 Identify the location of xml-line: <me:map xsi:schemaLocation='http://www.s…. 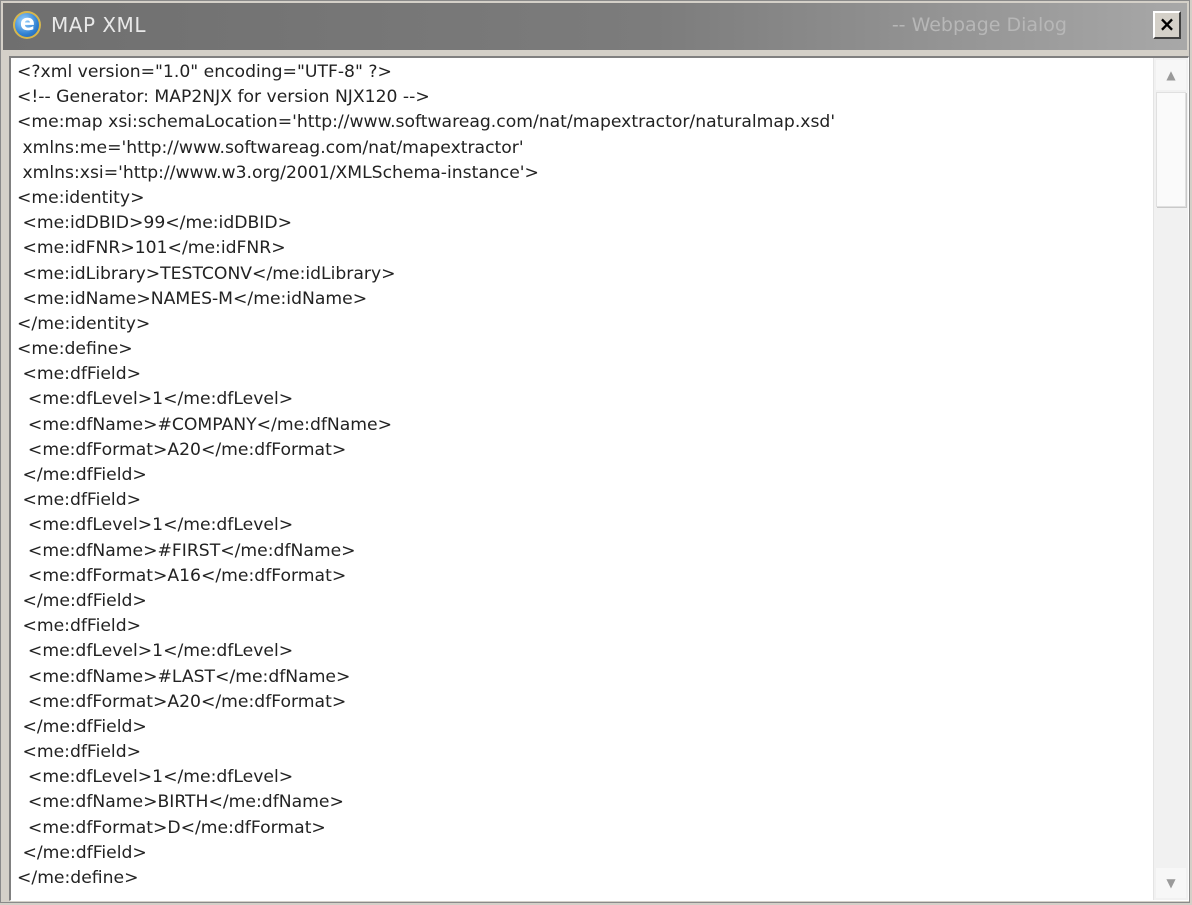
(426, 122).